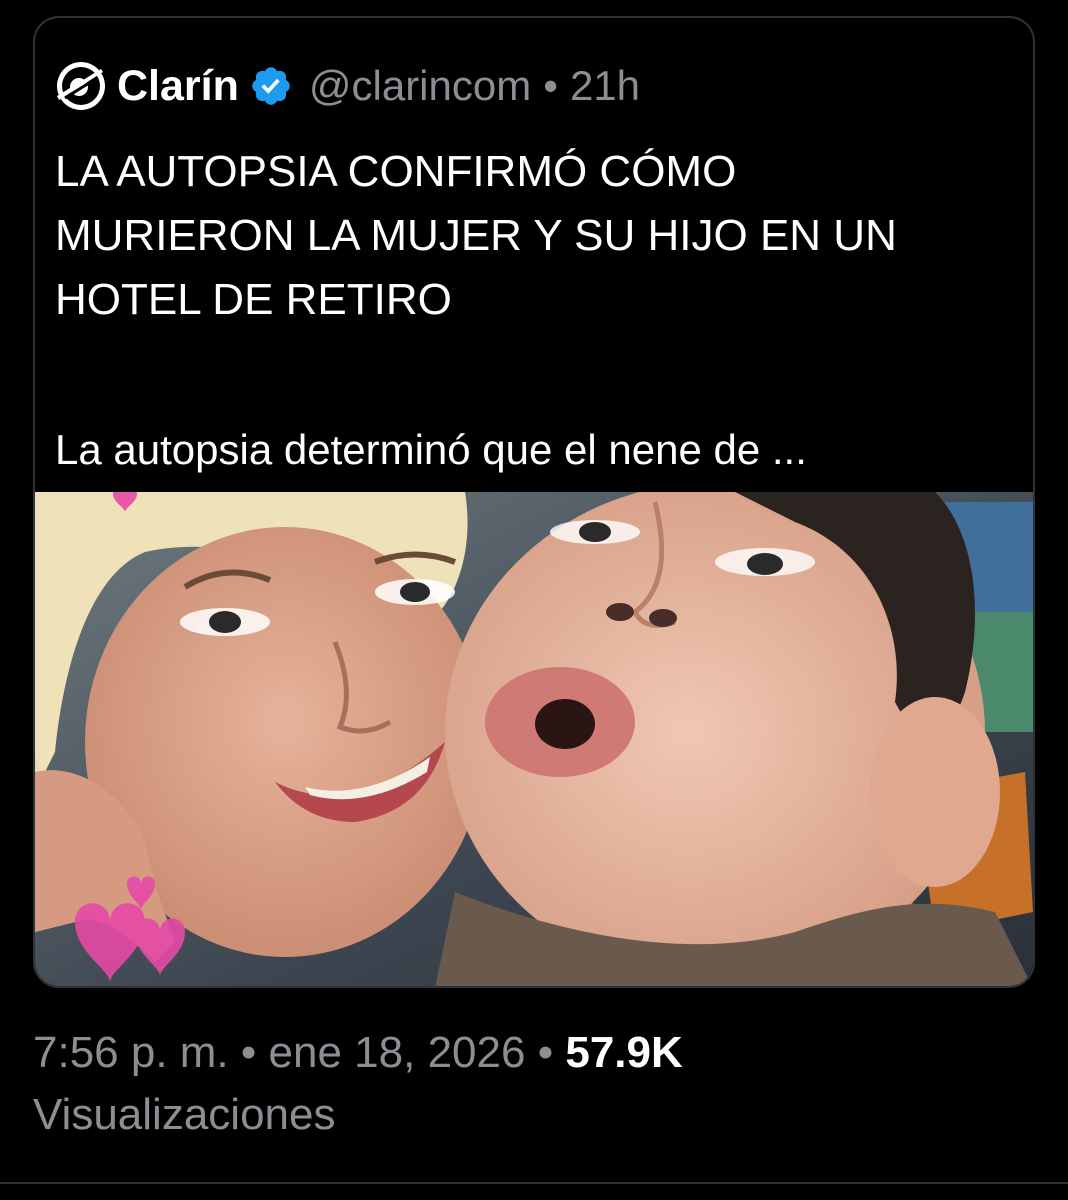  I want to click on views-count: 57.9K, so click(624, 1052).